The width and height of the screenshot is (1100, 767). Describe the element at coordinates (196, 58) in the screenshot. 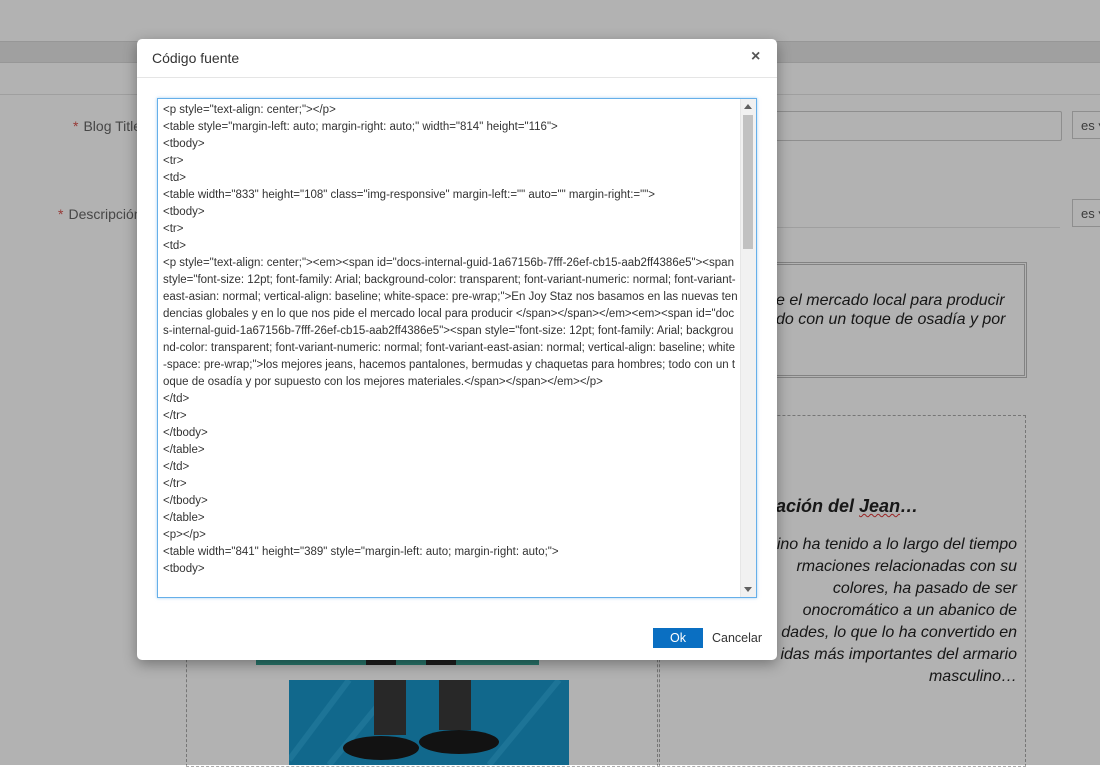

I see `dialog-title: Código fuente` at that location.